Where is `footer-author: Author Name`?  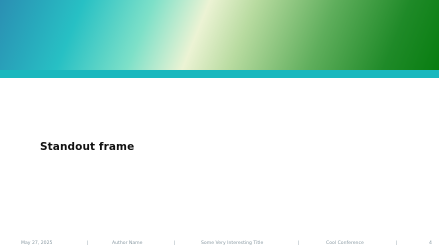 footer-author: Author Name is located at coordinates (127, 243).